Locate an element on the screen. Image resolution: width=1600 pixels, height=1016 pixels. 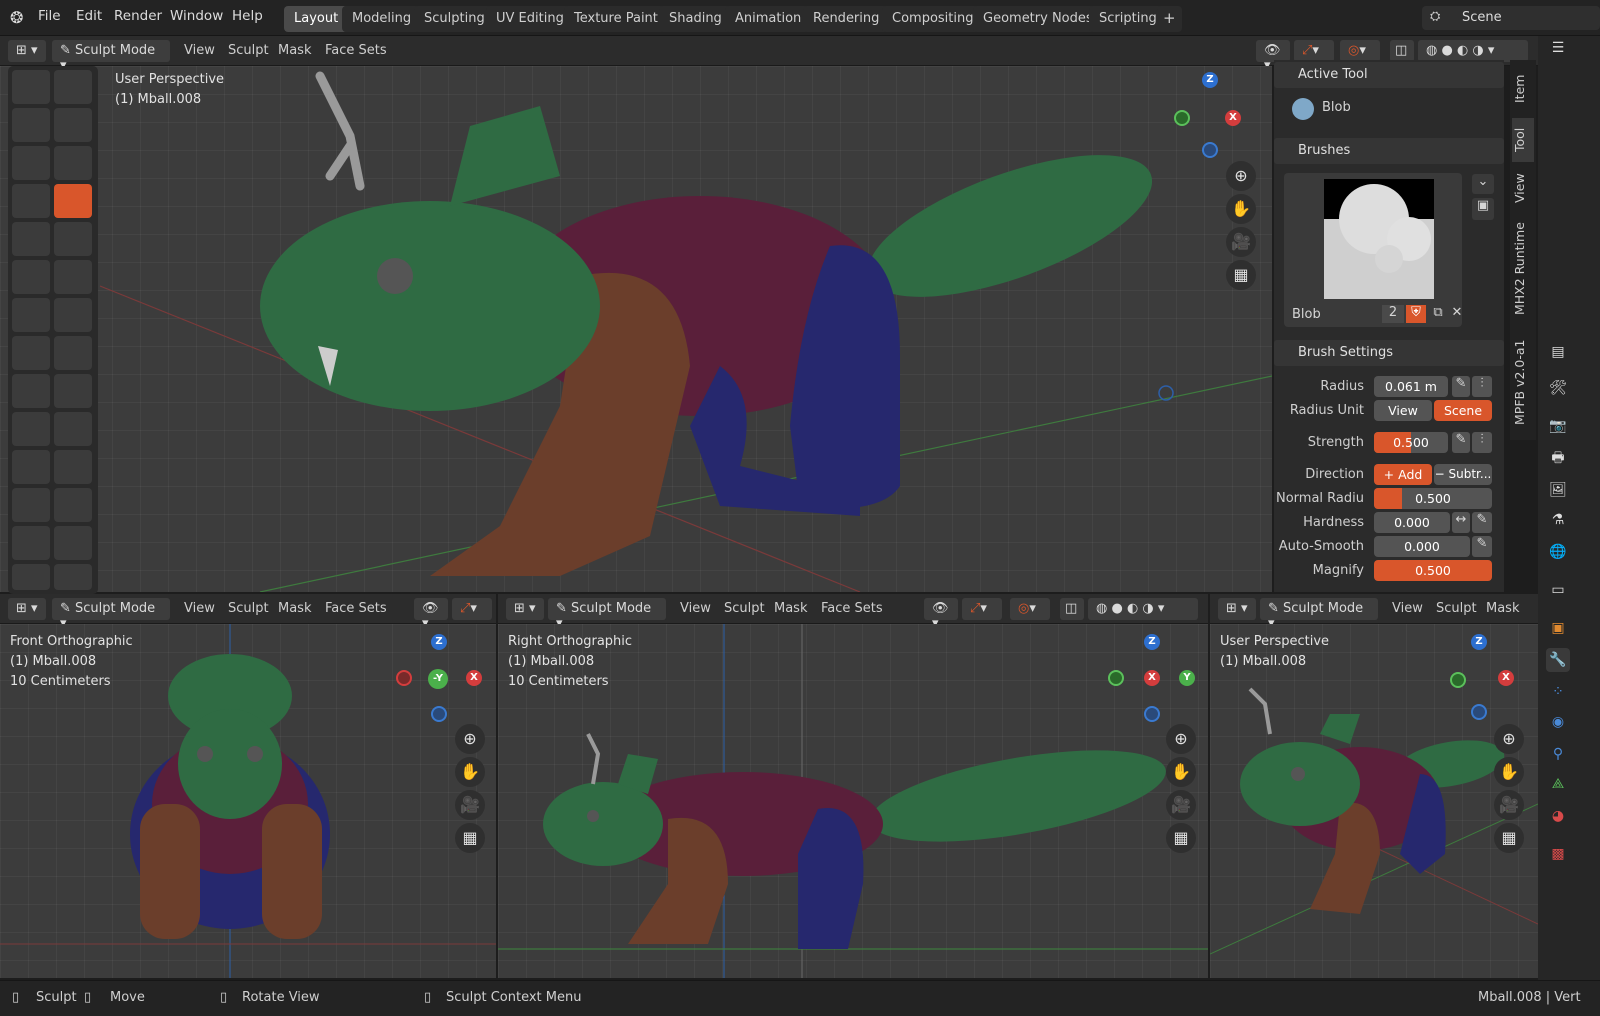
layer-brush-icon is located at coordinates (73, 163).